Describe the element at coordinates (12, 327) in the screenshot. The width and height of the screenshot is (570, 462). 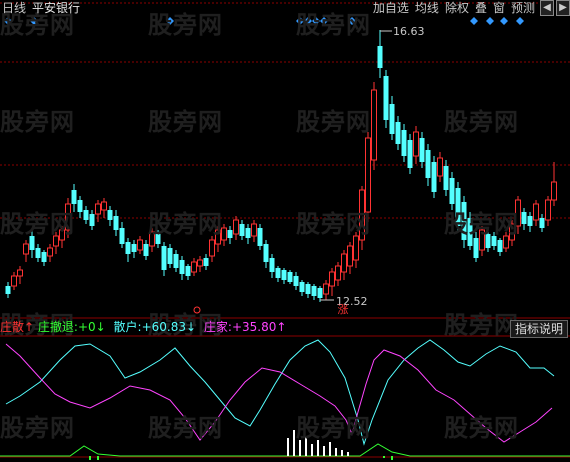
I see `indicator-name: 庄散` at that location.